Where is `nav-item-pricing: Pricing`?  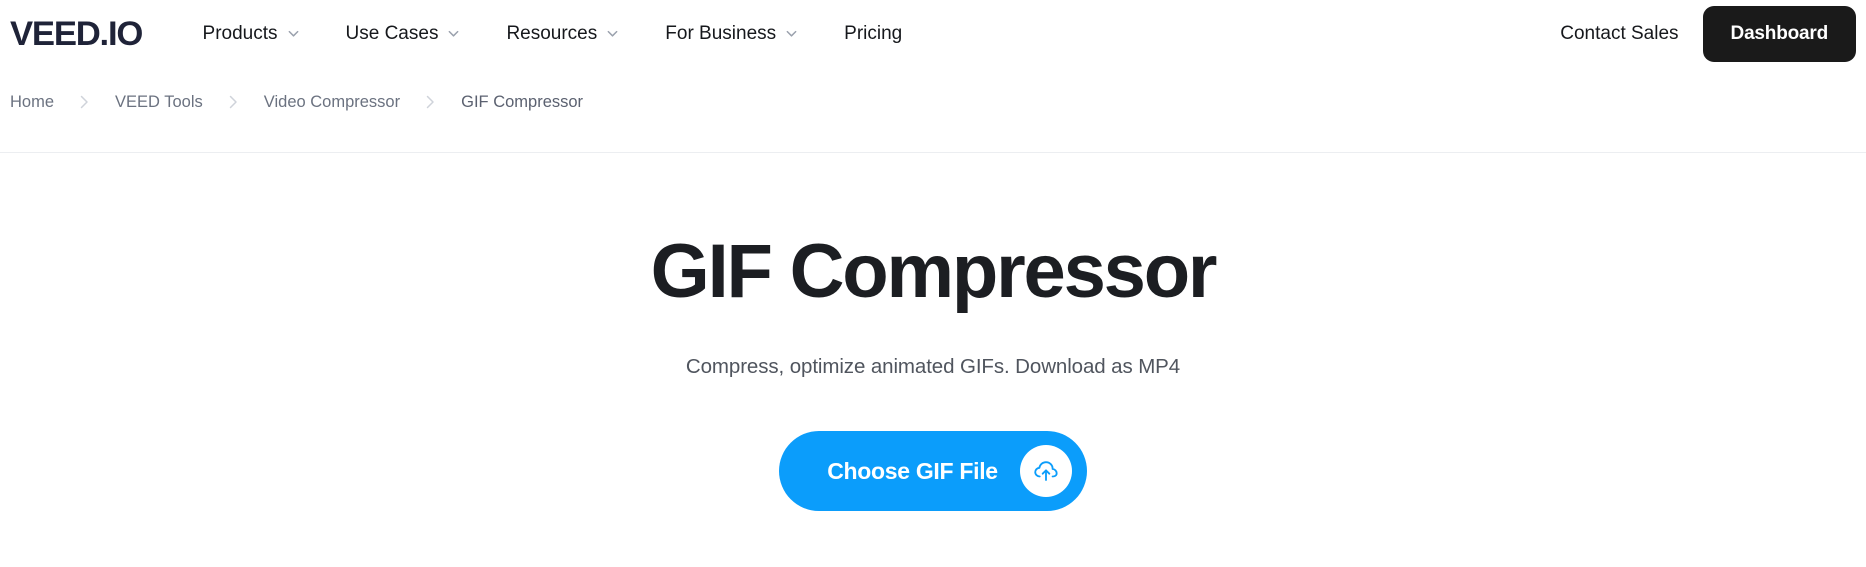 nav-item-pricing: Pricing is located at coordinates (873, 34).